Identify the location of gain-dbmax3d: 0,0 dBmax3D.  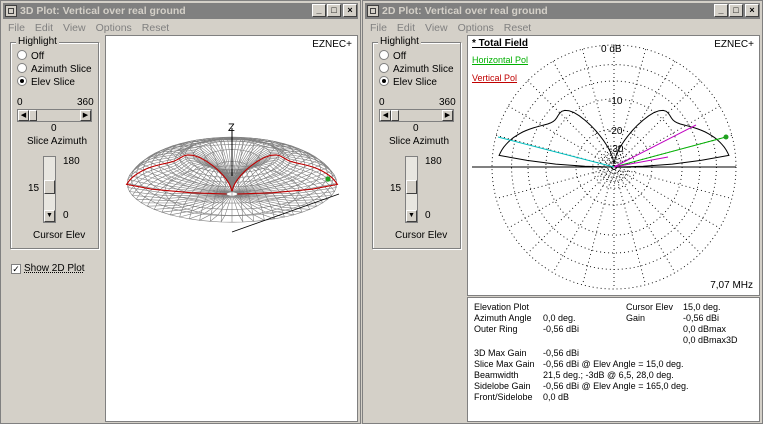
(710, 340).